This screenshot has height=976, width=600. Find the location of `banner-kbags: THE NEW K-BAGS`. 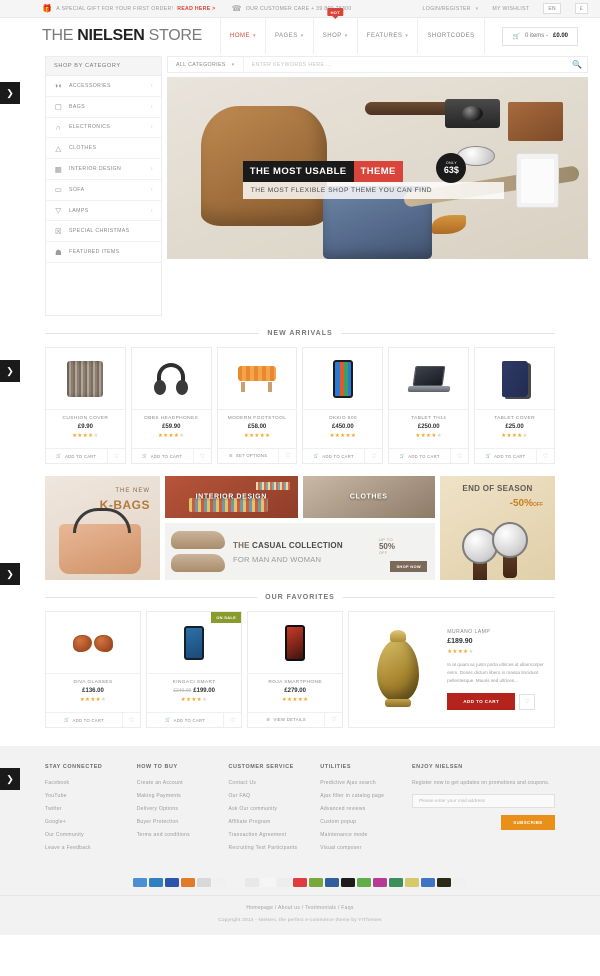

banner-kbags: THE NEW K-BAGS is located at coordinates (102, 528).